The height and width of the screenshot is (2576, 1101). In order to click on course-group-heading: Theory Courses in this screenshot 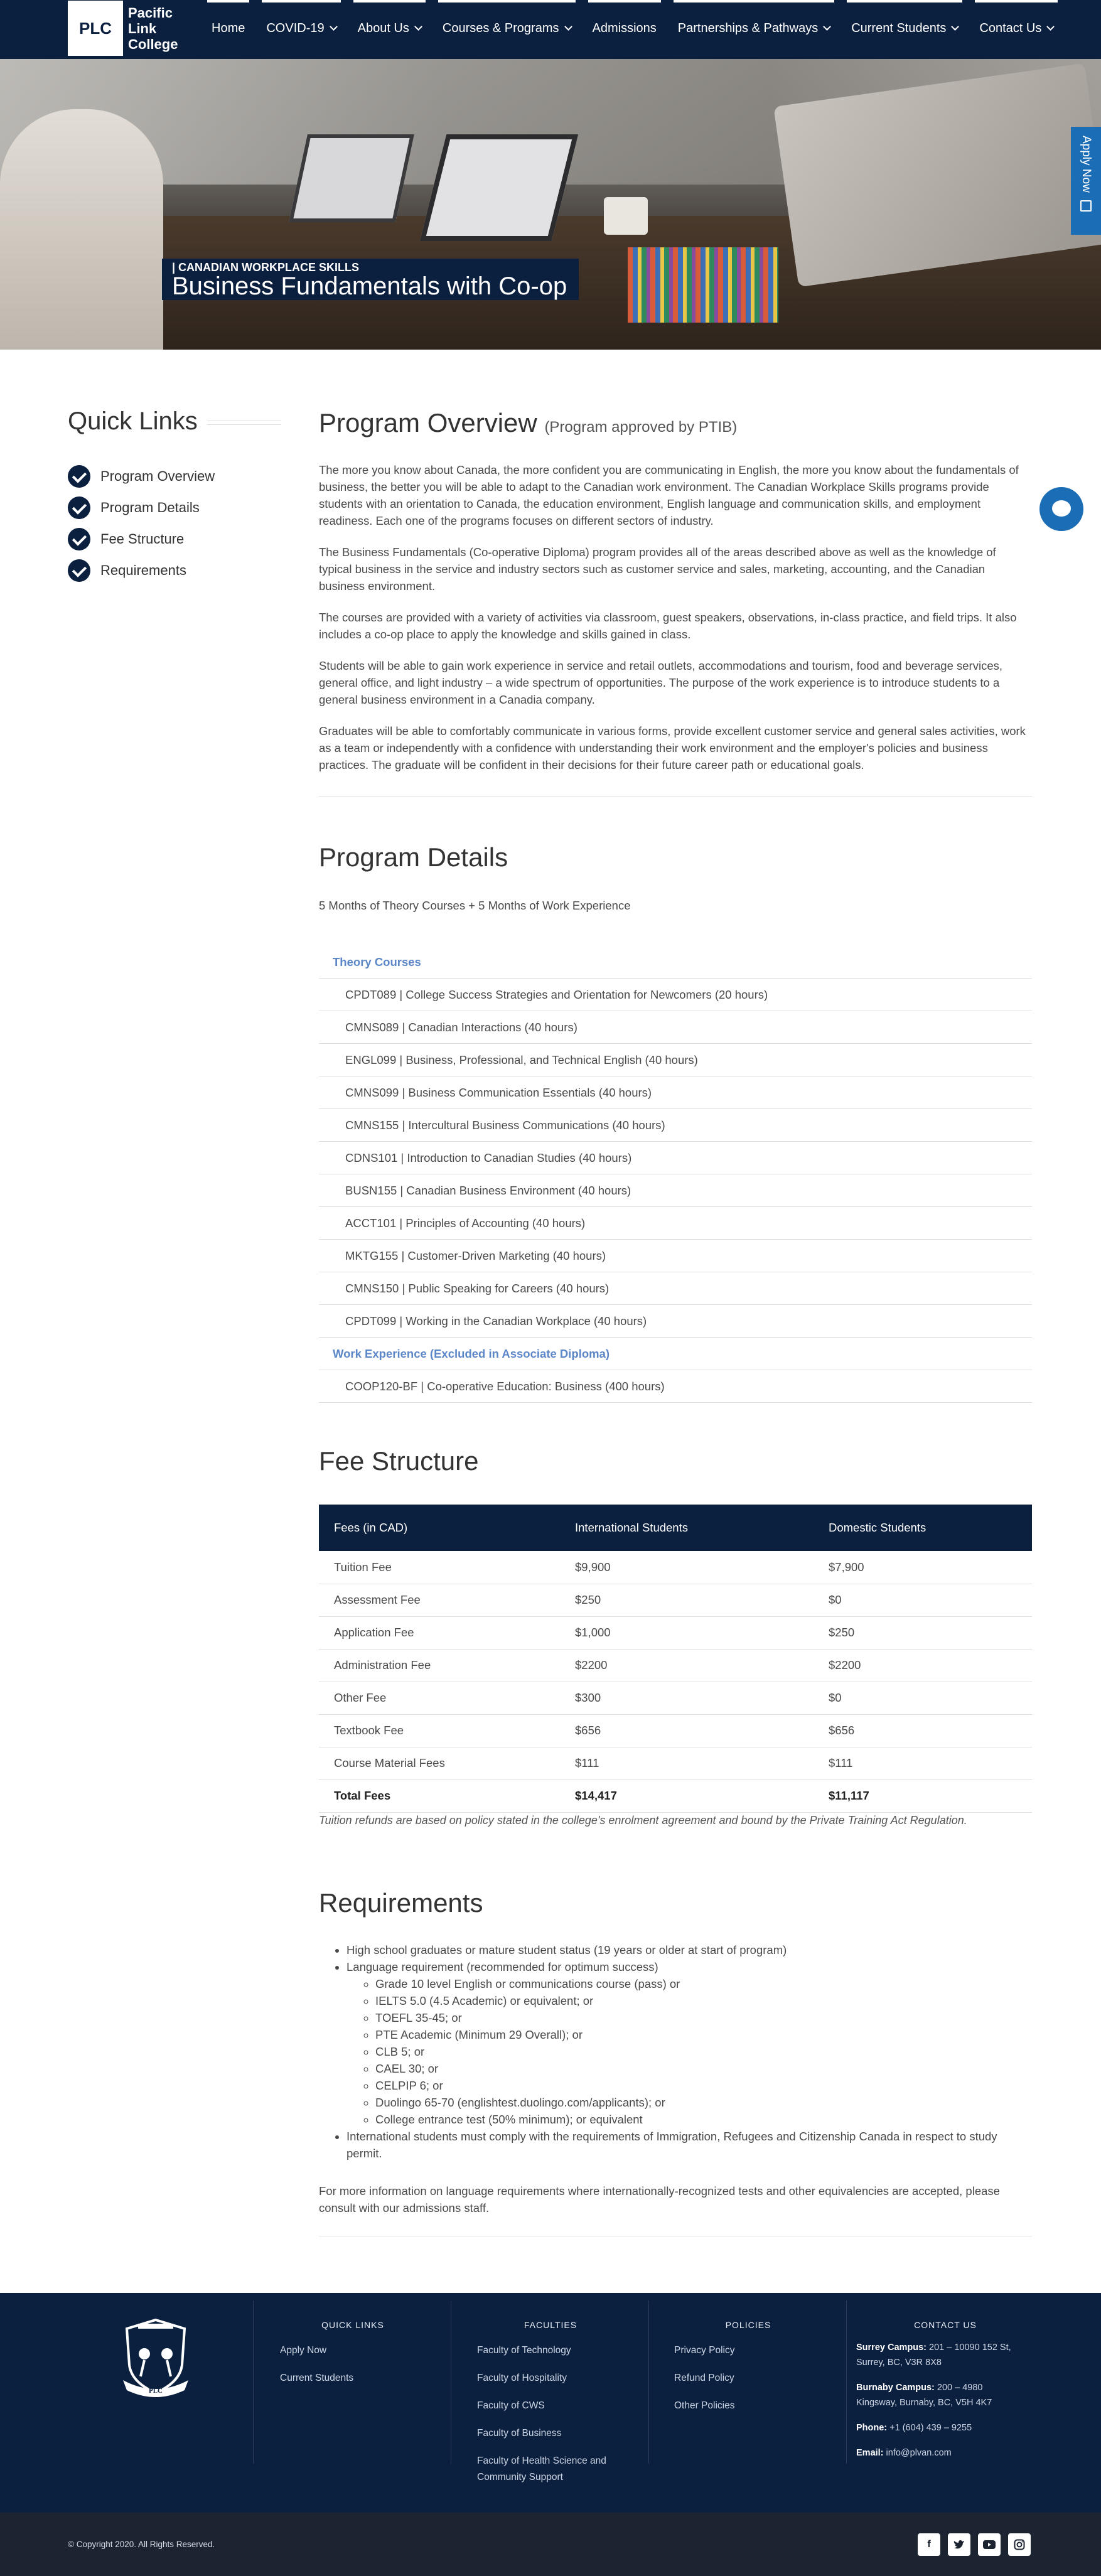, I will do `click(675, 962)`.